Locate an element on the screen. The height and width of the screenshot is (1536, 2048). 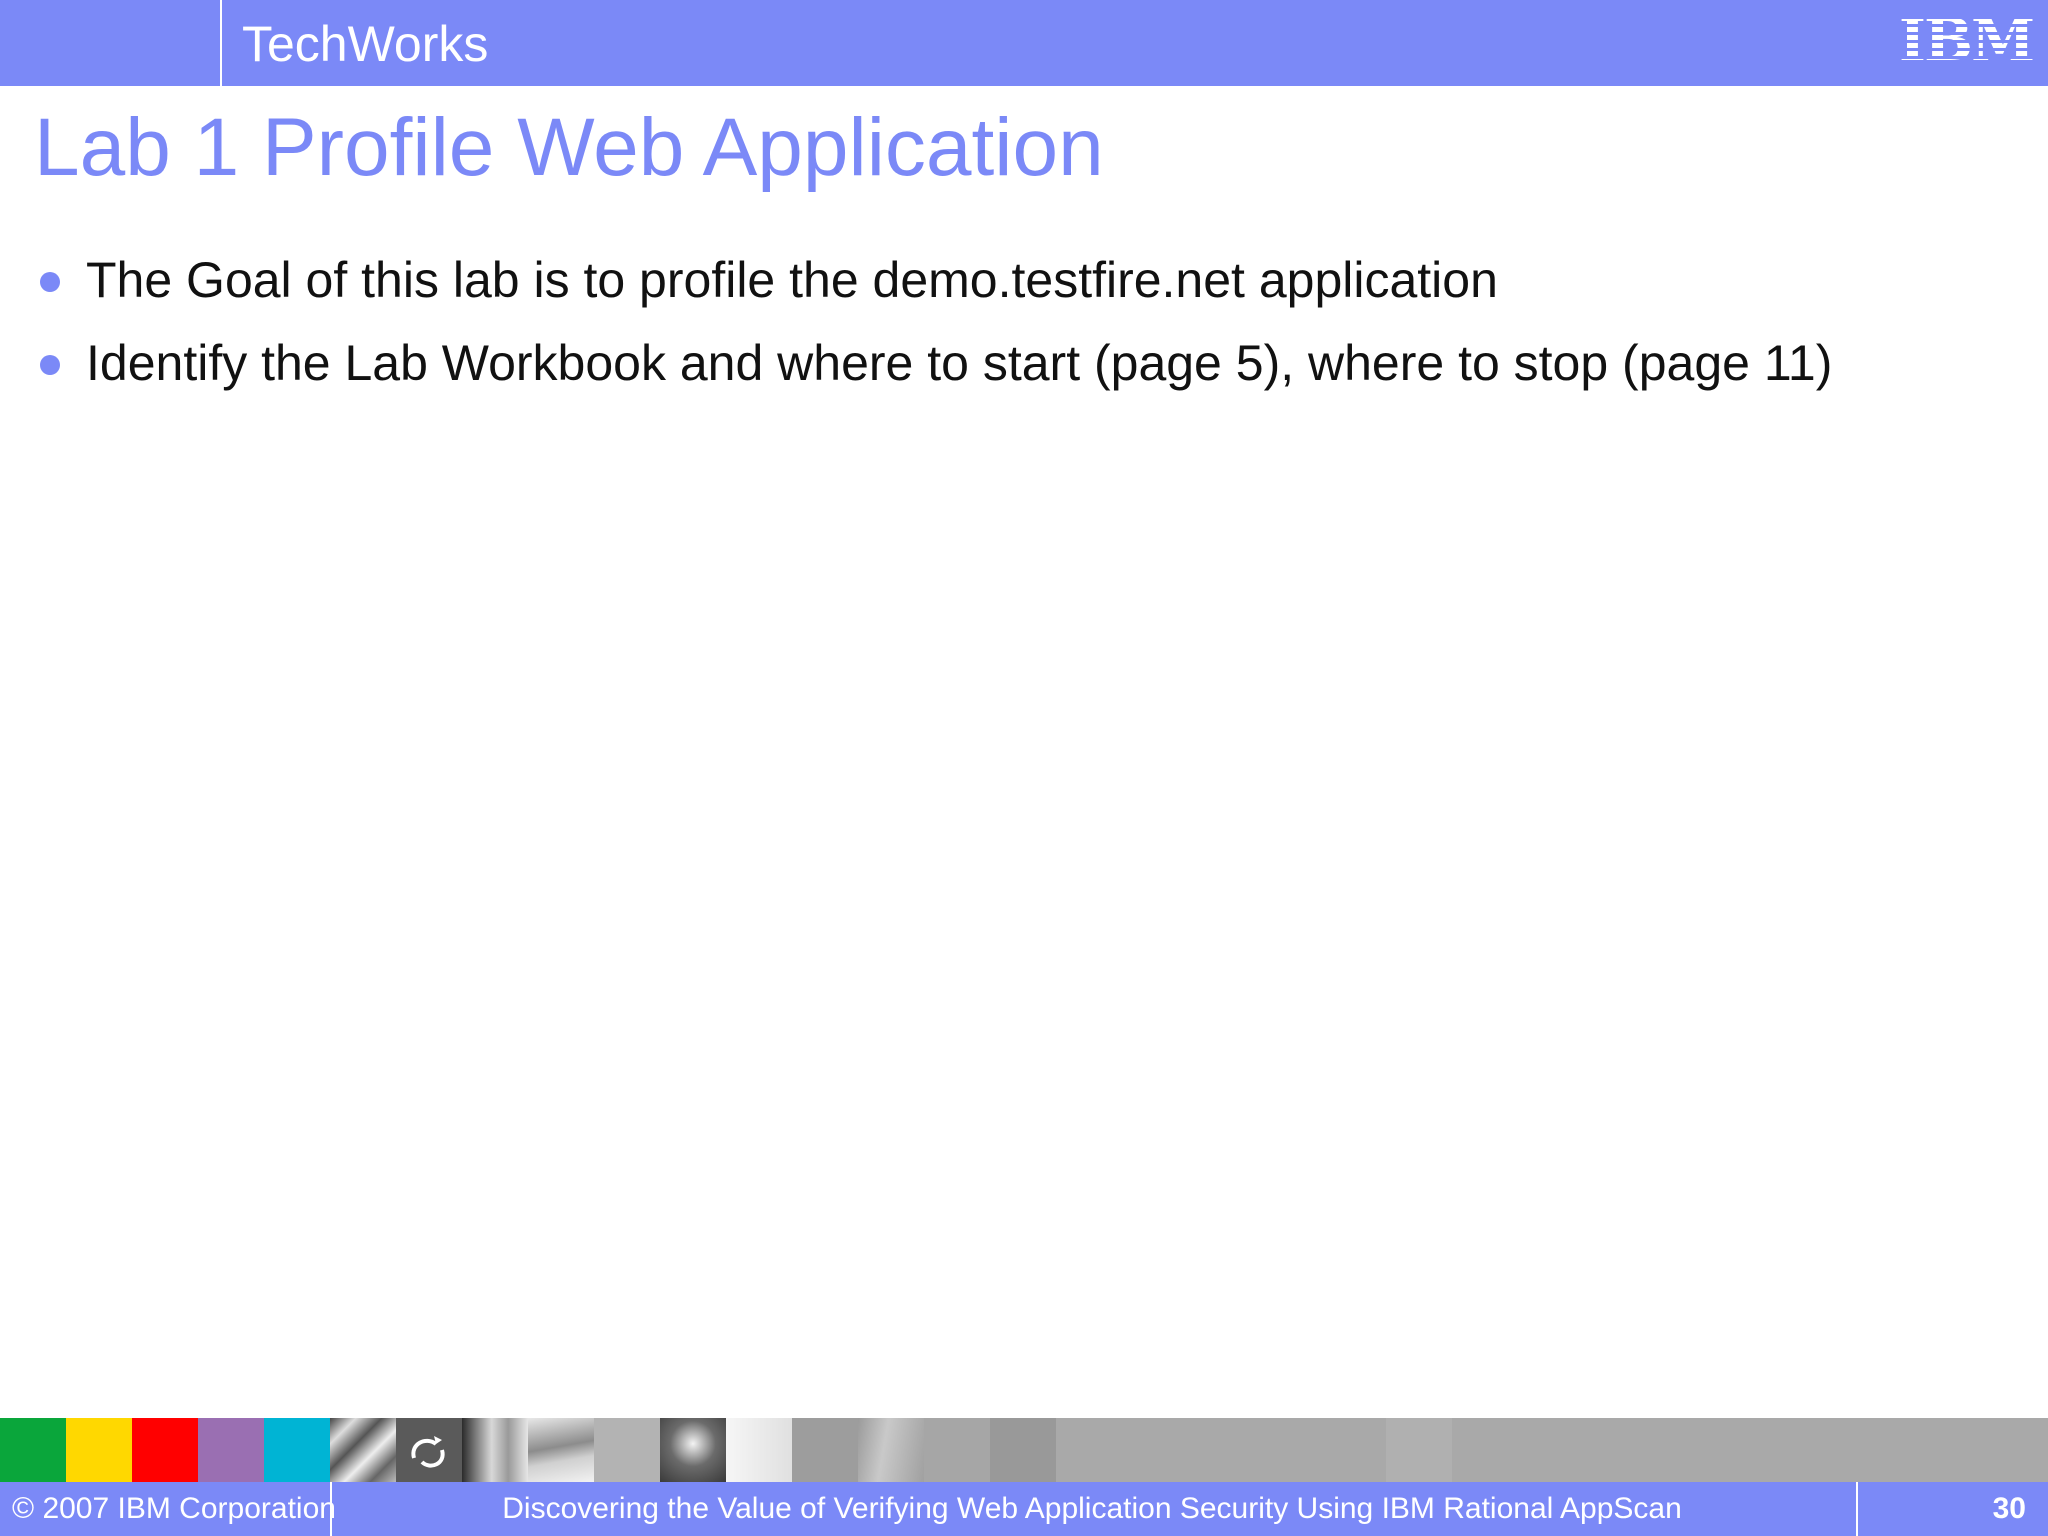
cycle-icon is located at coordinates (428, 1452).